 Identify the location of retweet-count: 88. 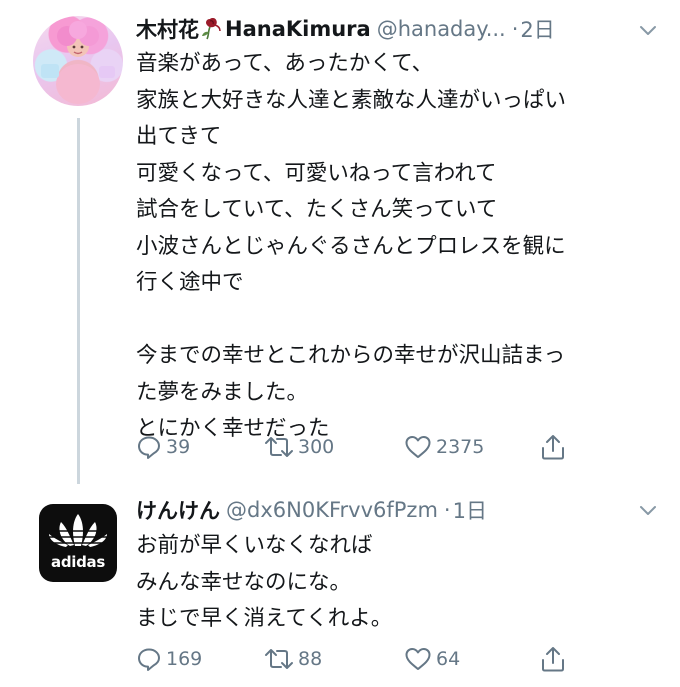
(310, 659).